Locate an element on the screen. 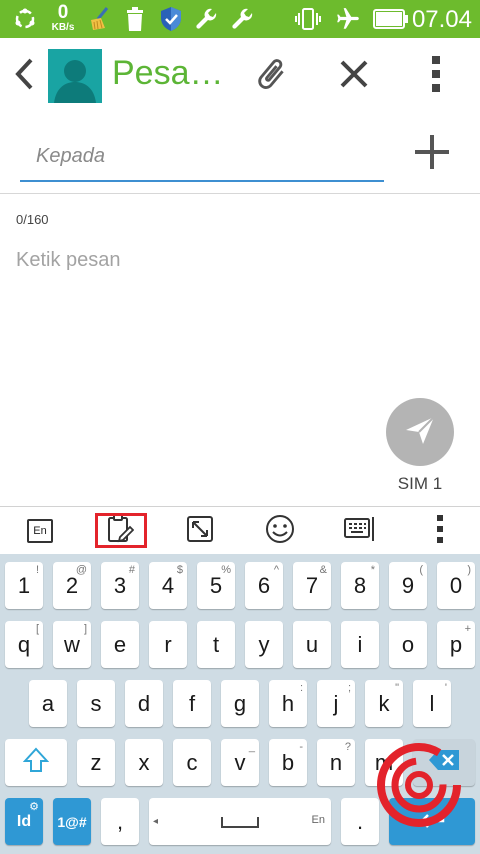  key-hint: ! is located at coordinates (37, 570).